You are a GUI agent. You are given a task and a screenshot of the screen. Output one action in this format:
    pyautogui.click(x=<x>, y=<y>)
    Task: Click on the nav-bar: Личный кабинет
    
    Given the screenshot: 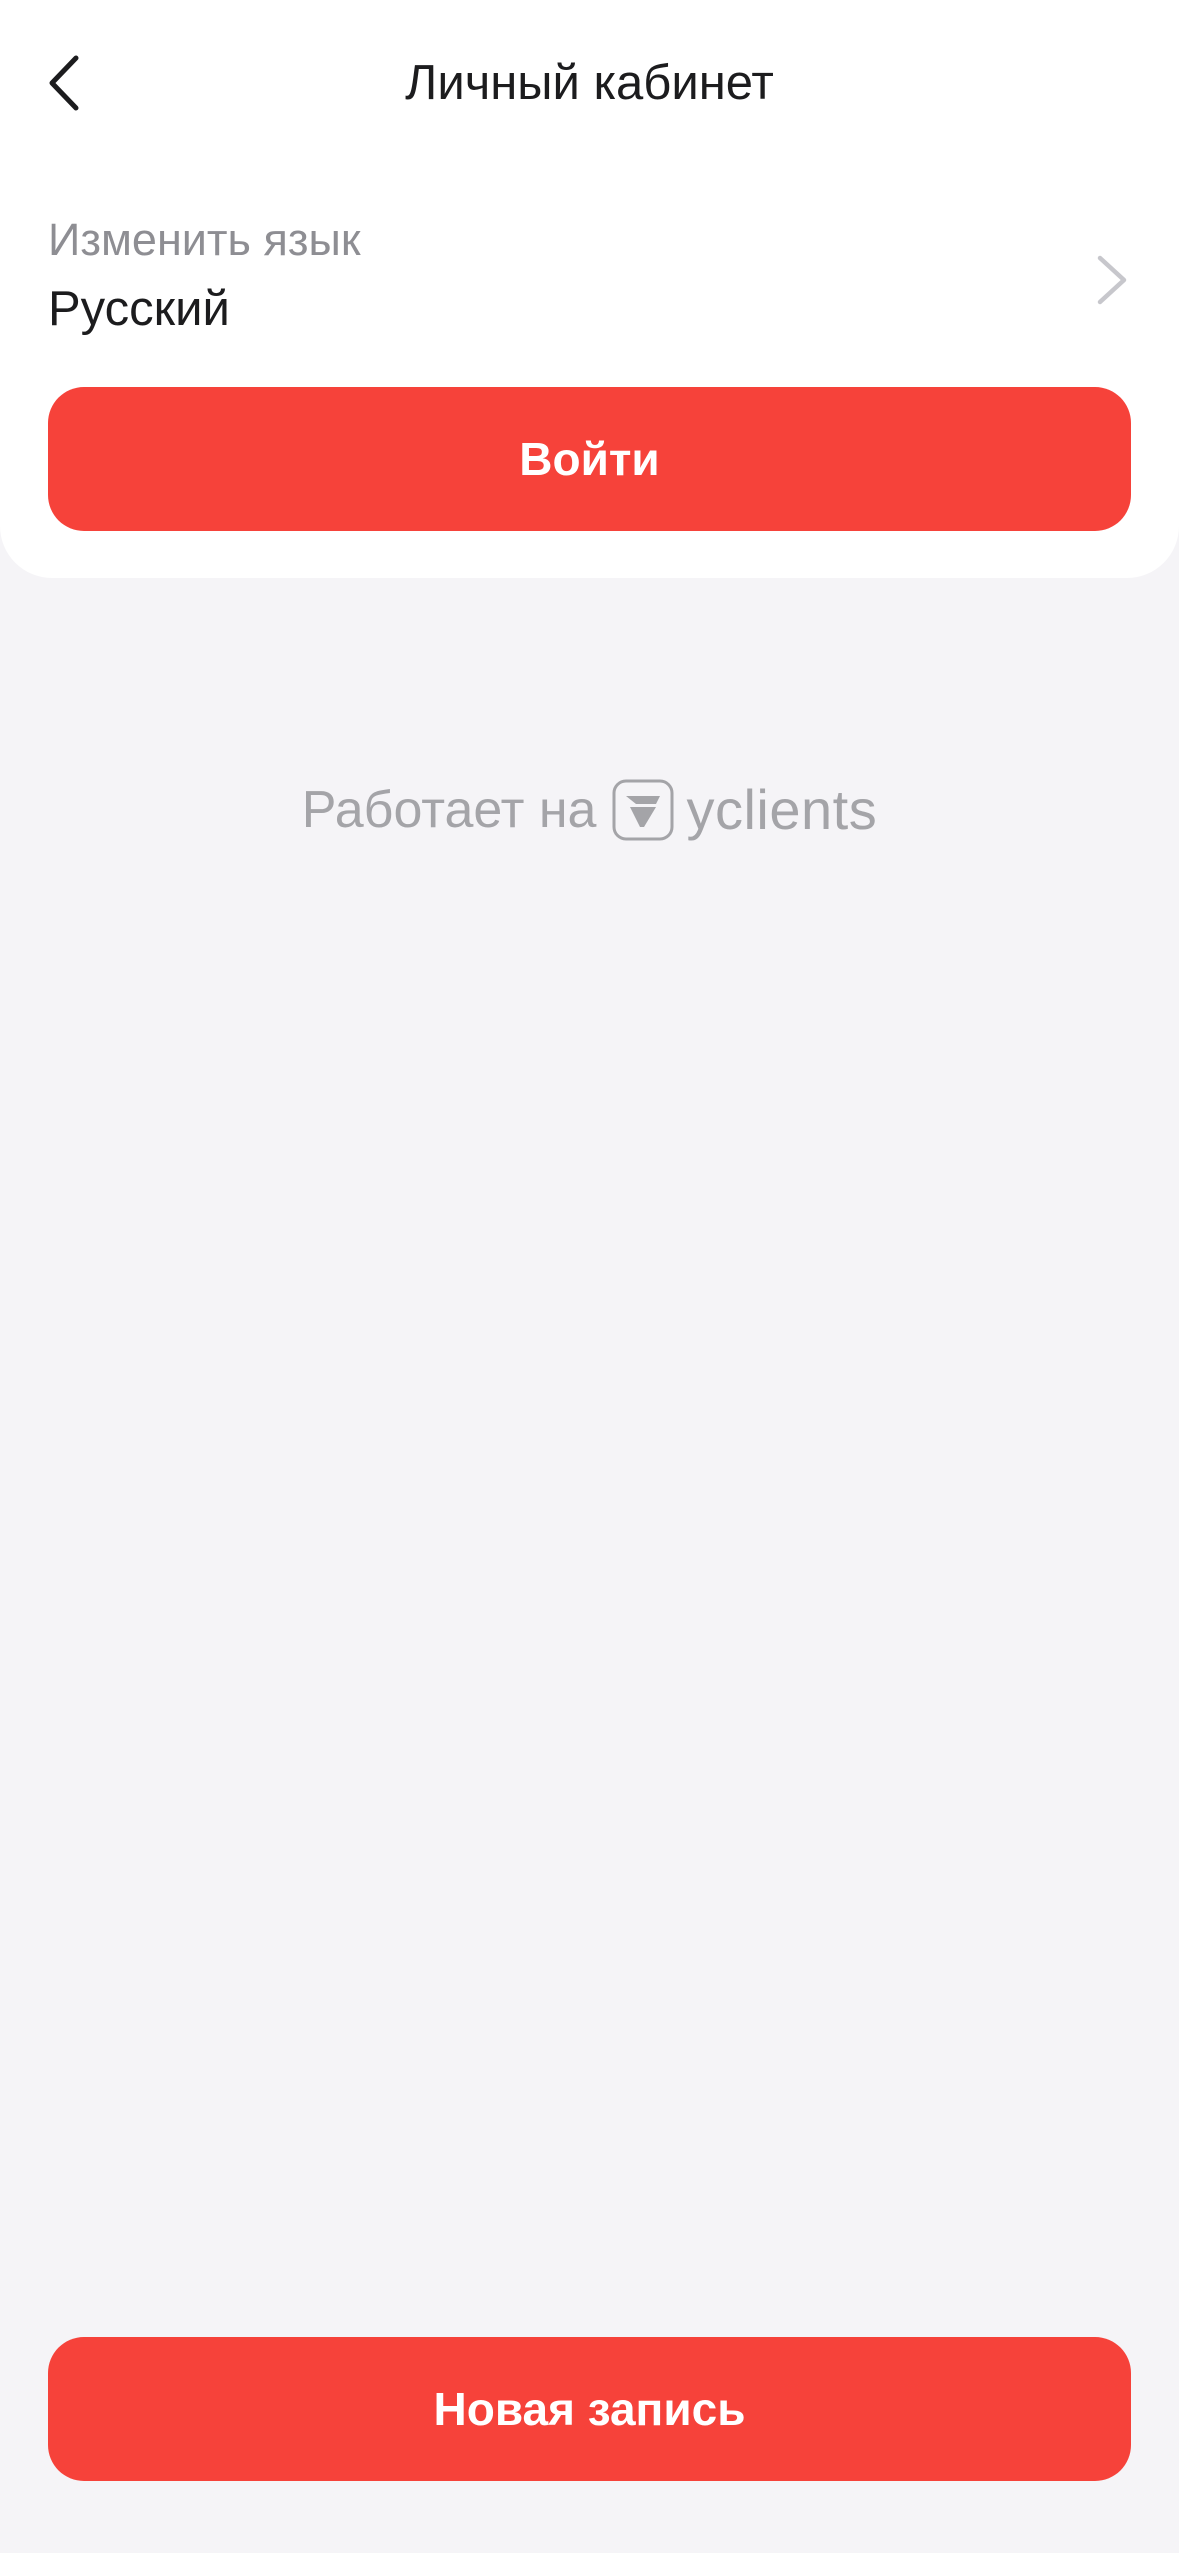 What is the action you would take?
    pyautogui.click(x=589, y=85)
    